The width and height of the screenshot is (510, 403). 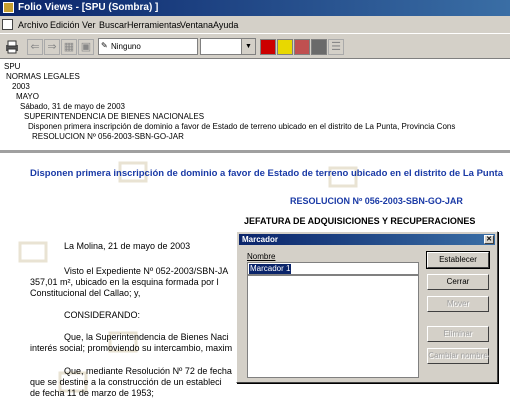 I want to click on list-icon: ☰, so click(x=336, y=47).